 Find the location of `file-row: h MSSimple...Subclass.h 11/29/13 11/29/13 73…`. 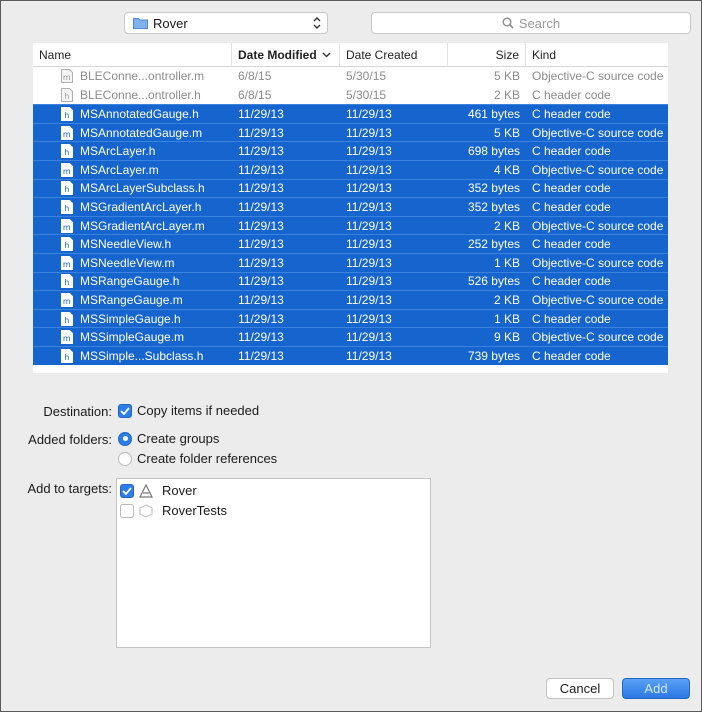

file-row: h MSSimple...Subclass.h 11/29/13 11/29/13 73… is located at coordinates (350, 355).